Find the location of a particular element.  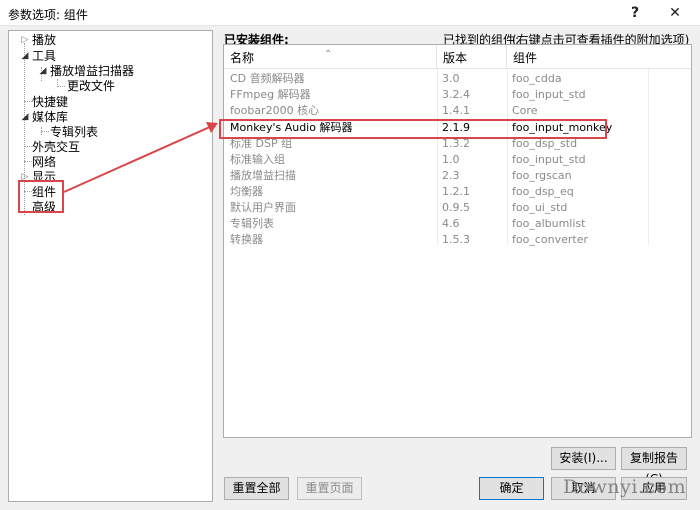

tree-item-network: 网络 is located at coordinates (44, 162).